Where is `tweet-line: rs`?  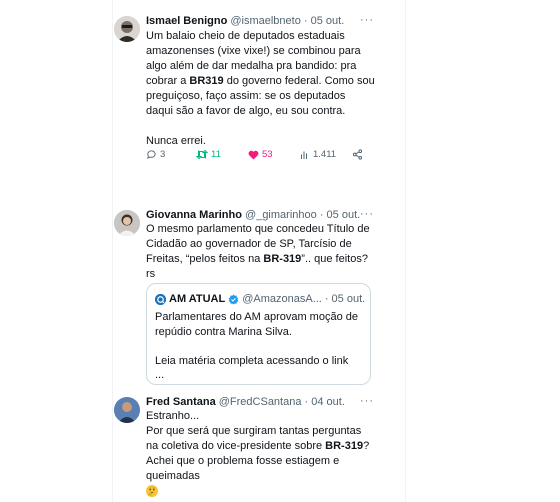 tweet-line: rs is located at coordinates (151, 274).